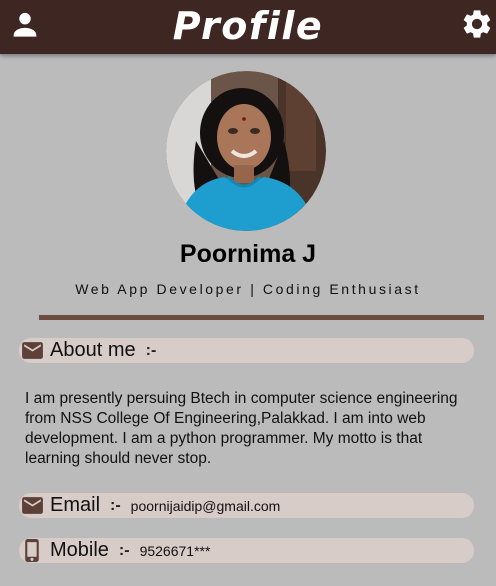  Describe the element at coordinates (246, 550) in the screenshot. I see `mobile-row: Mobile :- 9526671***` at that location.